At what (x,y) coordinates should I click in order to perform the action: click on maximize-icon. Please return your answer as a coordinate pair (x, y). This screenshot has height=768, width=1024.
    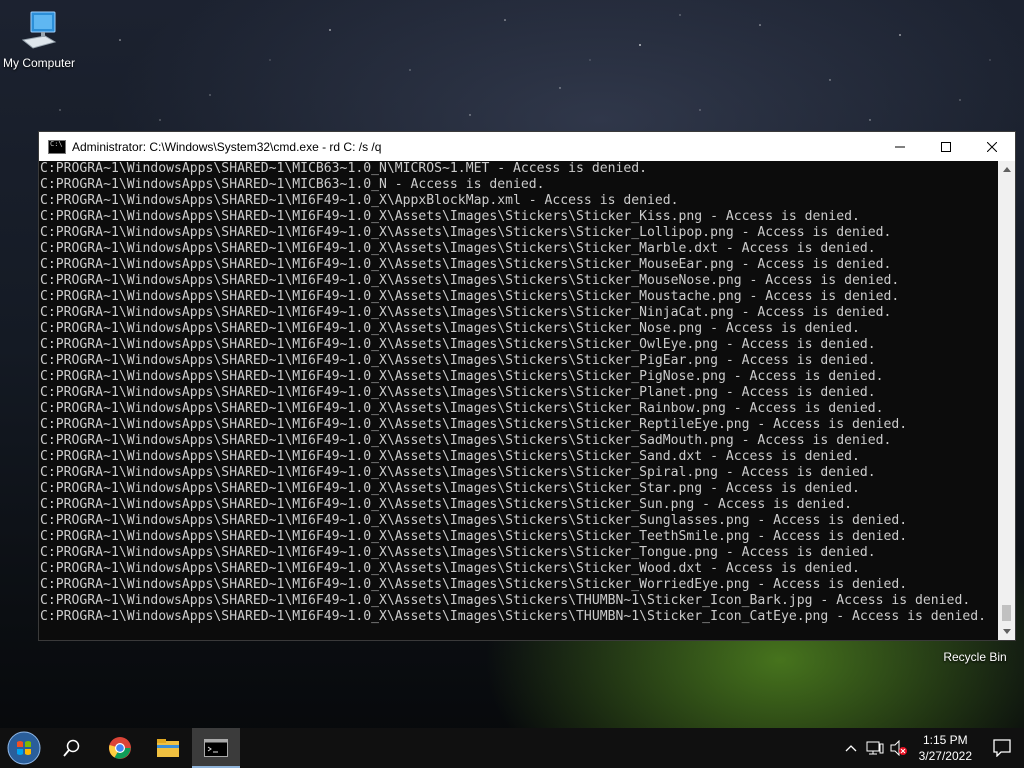
    Looking at the image, I should click on (946, 146).